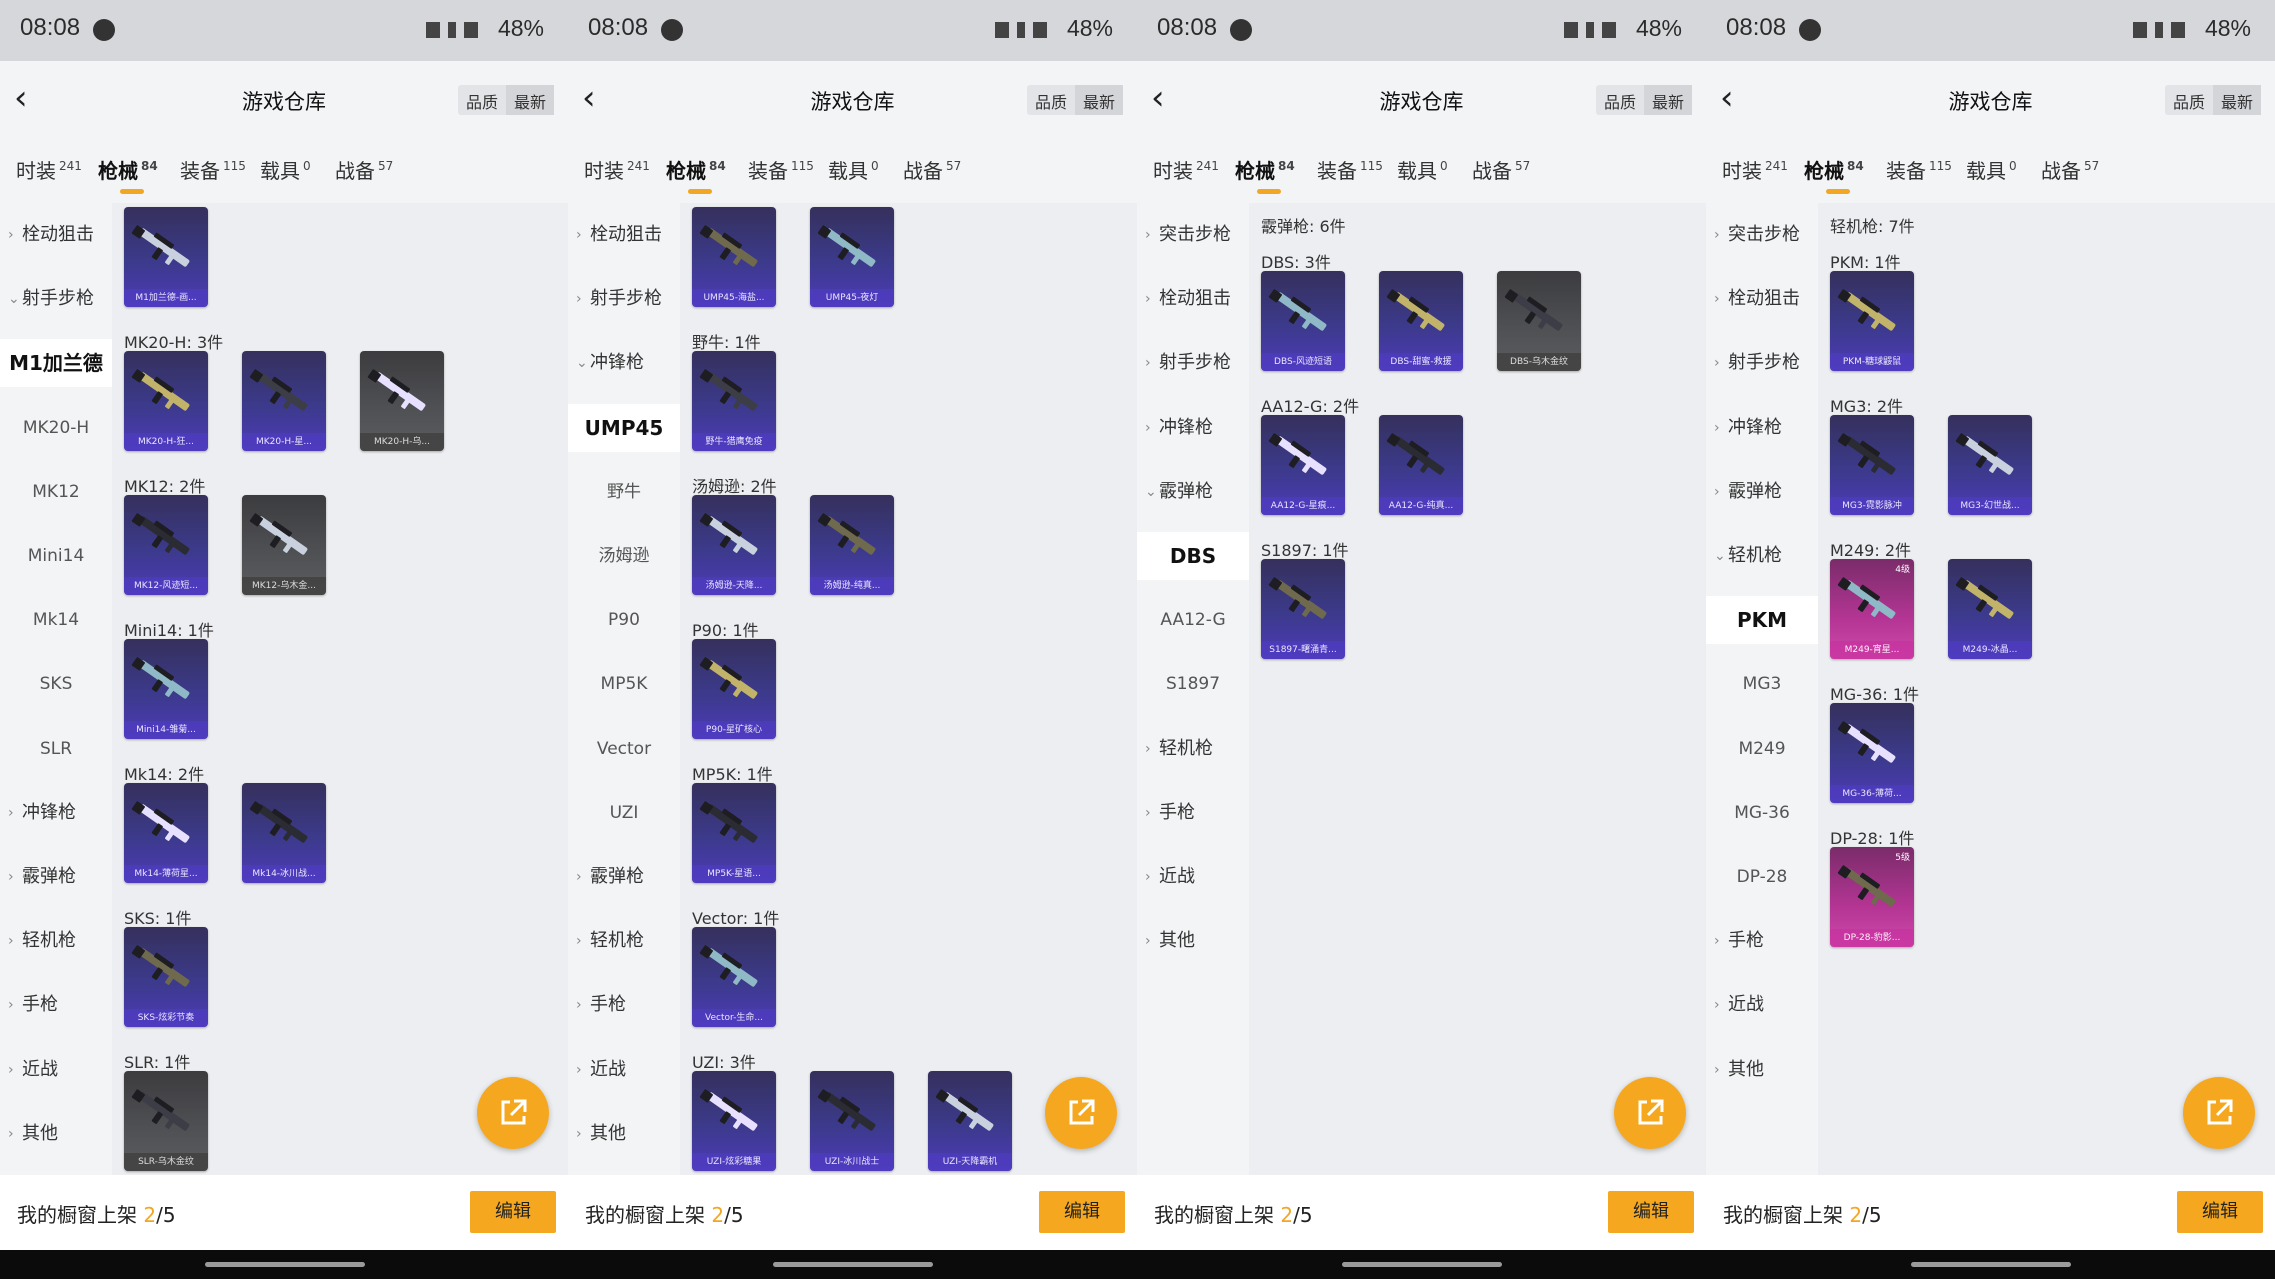 The image size is (2275, 1279). What do you see at coordinates (166, 1121) in the screenshot?
I see `weapon-skin-card: SLR-乌木金纹` at bounding box center [166, 1121].